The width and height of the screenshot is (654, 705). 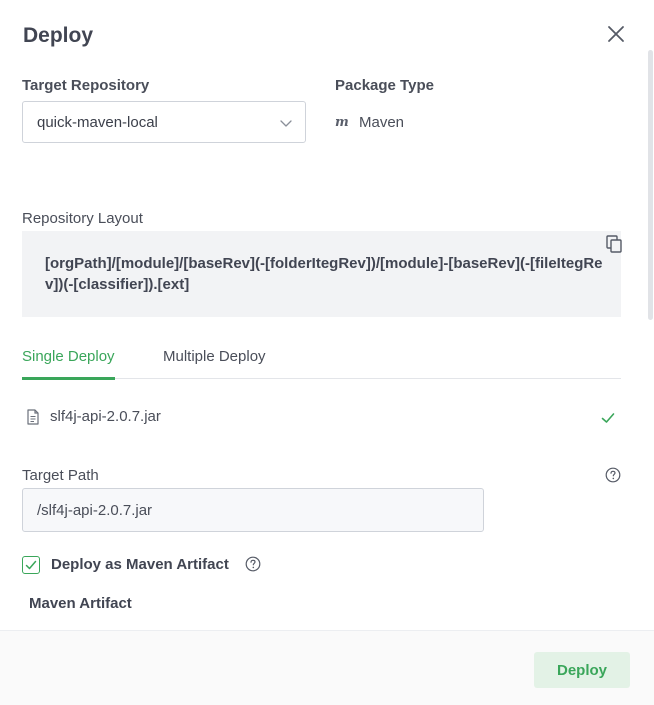 I want to click on close-icon, so click(x=616, y=34).